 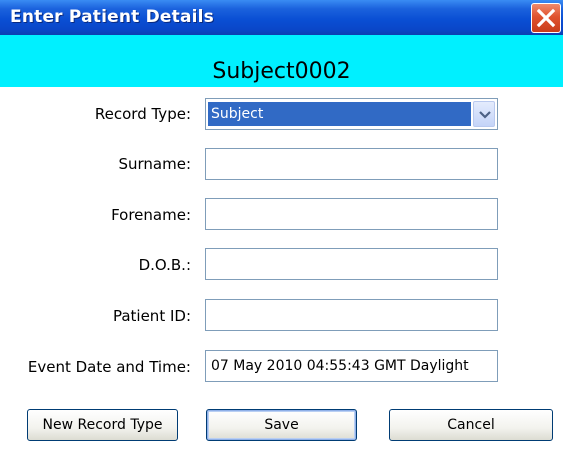 I want to click on forename-field, so click(x=351, y=214).